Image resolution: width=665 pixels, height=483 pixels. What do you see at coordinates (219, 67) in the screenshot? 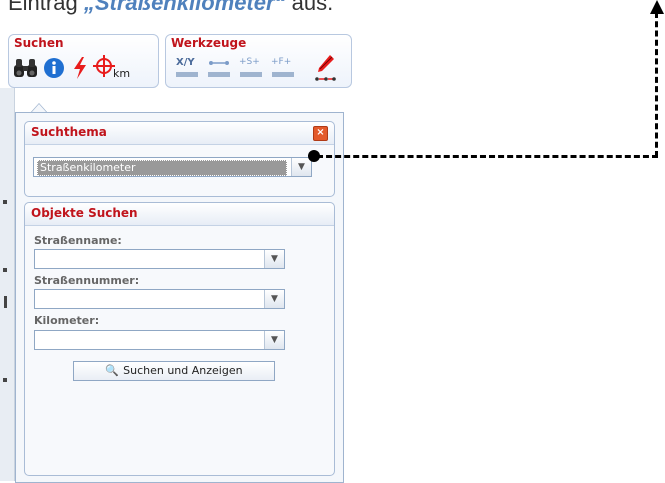
I see `measure-distance-icon` at bounding box center [219, 67].